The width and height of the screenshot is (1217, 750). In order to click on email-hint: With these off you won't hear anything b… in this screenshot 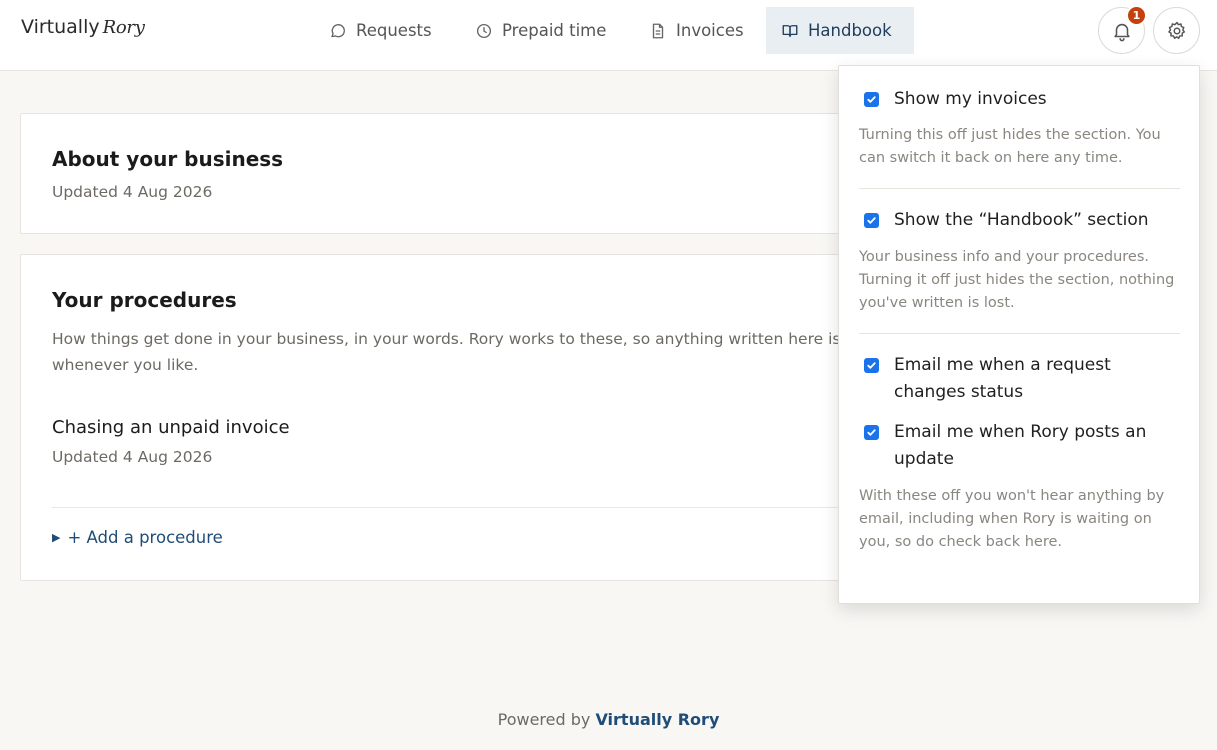, I will do `click(1012, 519)`.